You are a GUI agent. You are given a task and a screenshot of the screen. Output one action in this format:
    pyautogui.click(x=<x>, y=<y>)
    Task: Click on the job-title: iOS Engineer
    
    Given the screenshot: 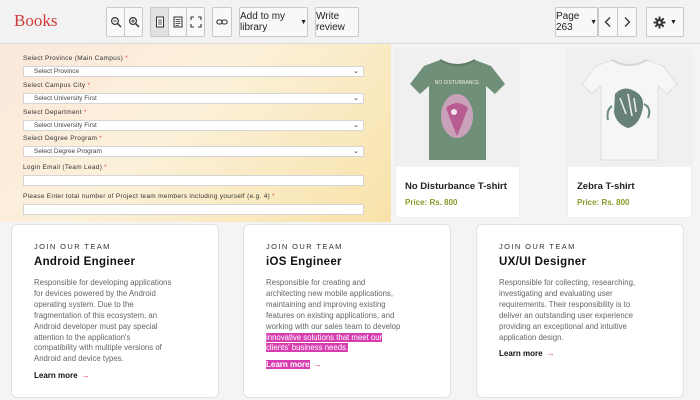 What is the action you would take?
    pyautogui.click(x=304, y=262)
    